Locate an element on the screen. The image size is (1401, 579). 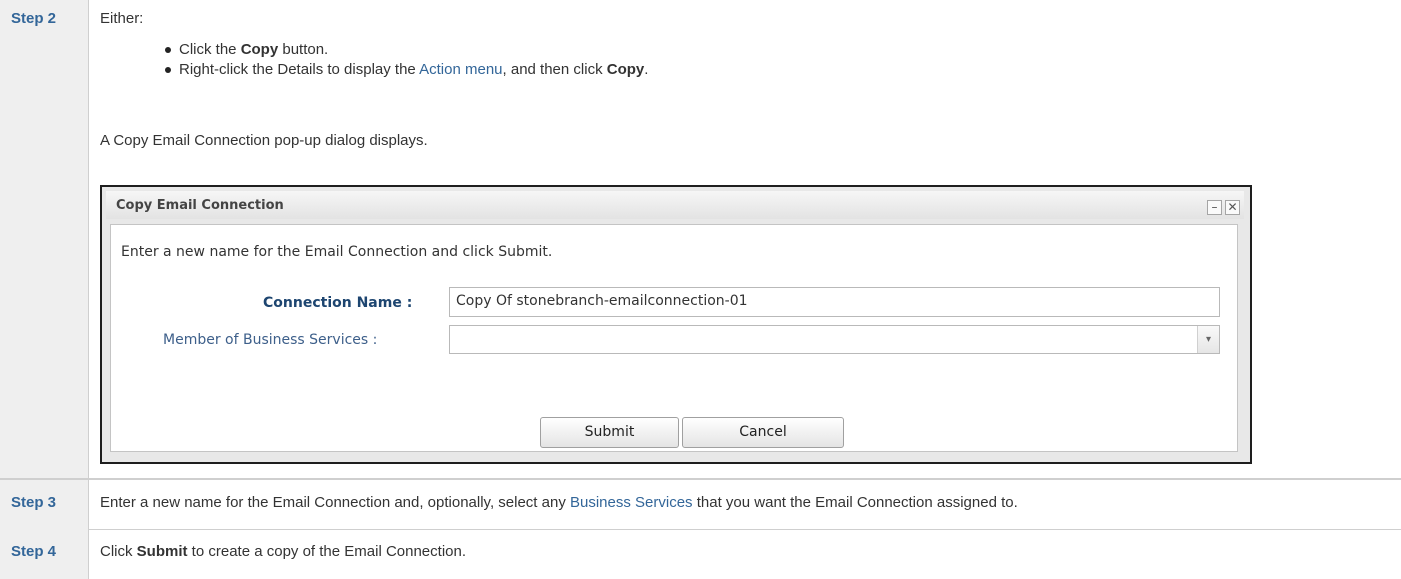
list-item: Click the Copy button. is located at coordinates (368, 51).